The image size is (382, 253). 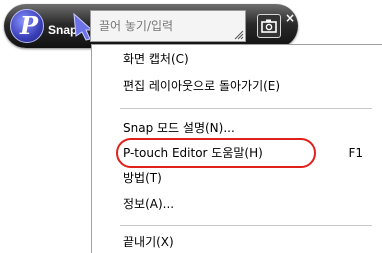 I want to click on menu-item-label: 화면 캡처(C), so click(x=156, y=59).